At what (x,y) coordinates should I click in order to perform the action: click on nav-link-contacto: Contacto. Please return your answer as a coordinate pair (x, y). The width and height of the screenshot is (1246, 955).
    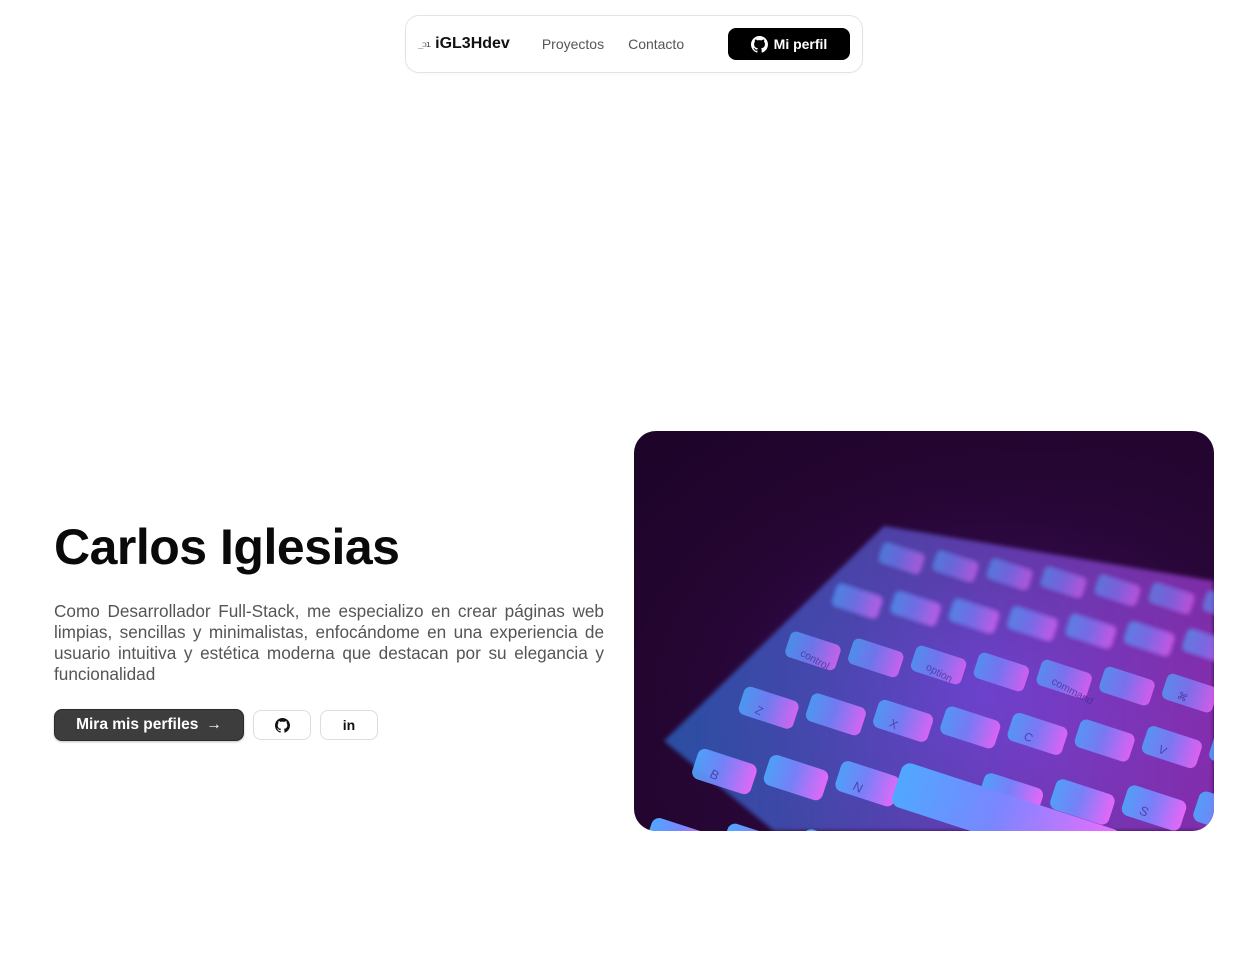
    Looking at the image, I should click on (656, 44).